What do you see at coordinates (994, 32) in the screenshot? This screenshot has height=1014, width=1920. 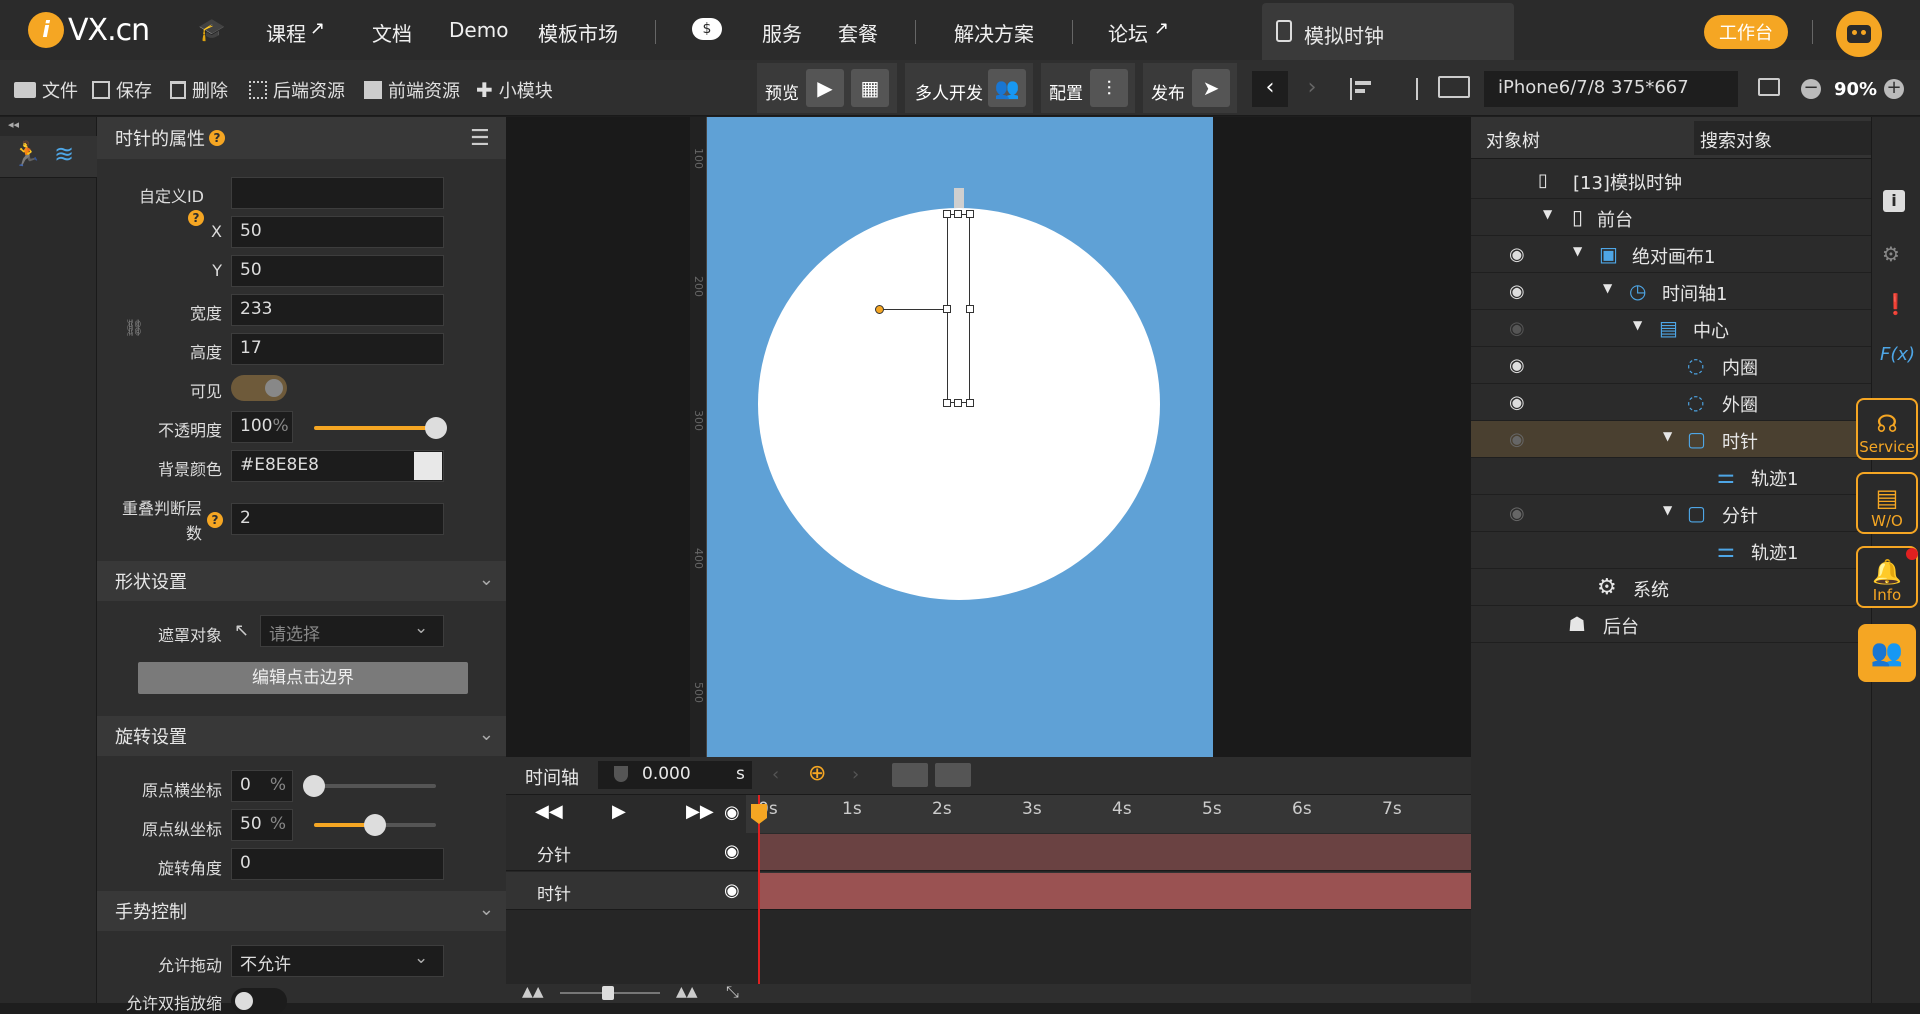 I see `nav-solutions: 解决方案` at bounding box center [994, 32].